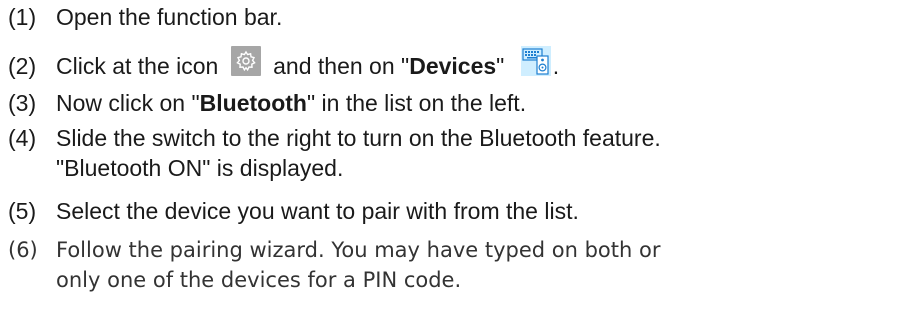 The image size is (910, 310). I want to click on step-text: Click at the icon, so click(137, 66).